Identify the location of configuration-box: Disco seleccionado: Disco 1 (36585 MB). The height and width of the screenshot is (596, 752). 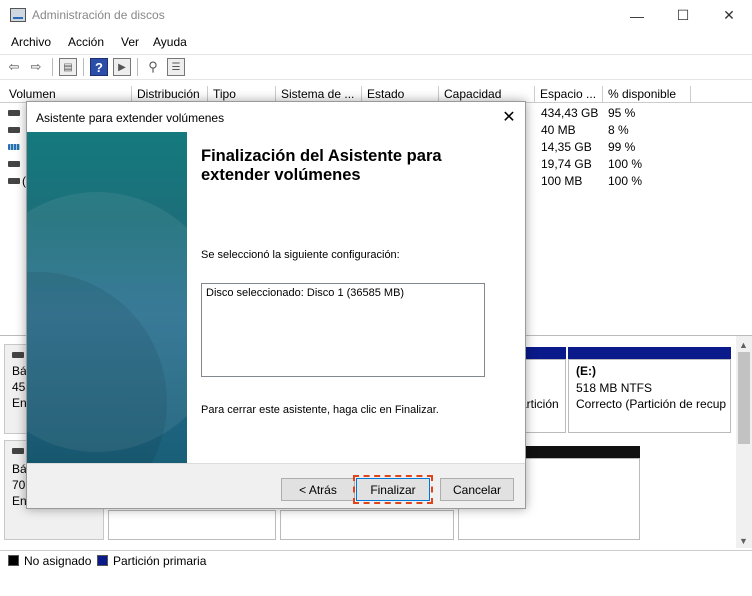
(343, 330).